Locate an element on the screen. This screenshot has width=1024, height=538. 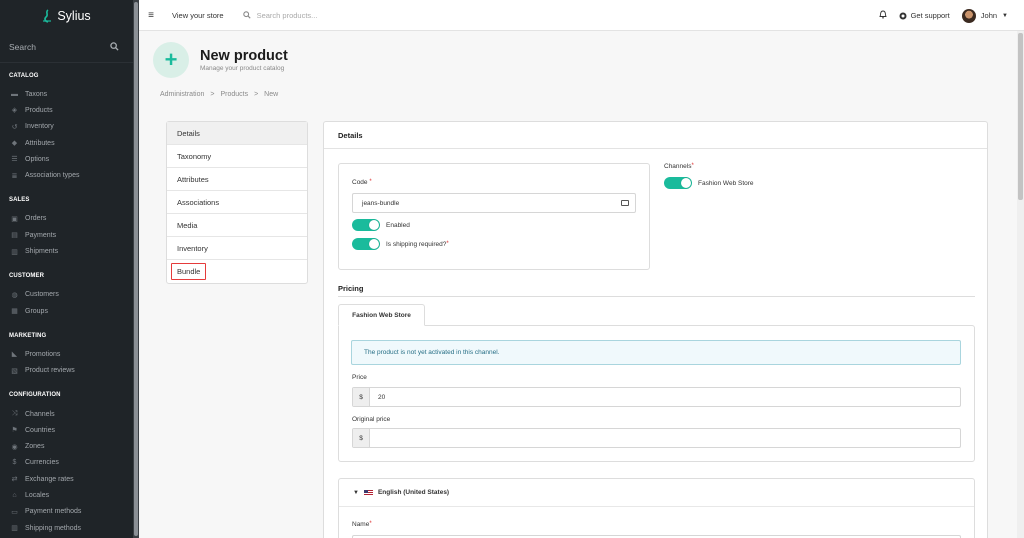
sidebar-item-label: Groups is located at coordinates (36, 311).